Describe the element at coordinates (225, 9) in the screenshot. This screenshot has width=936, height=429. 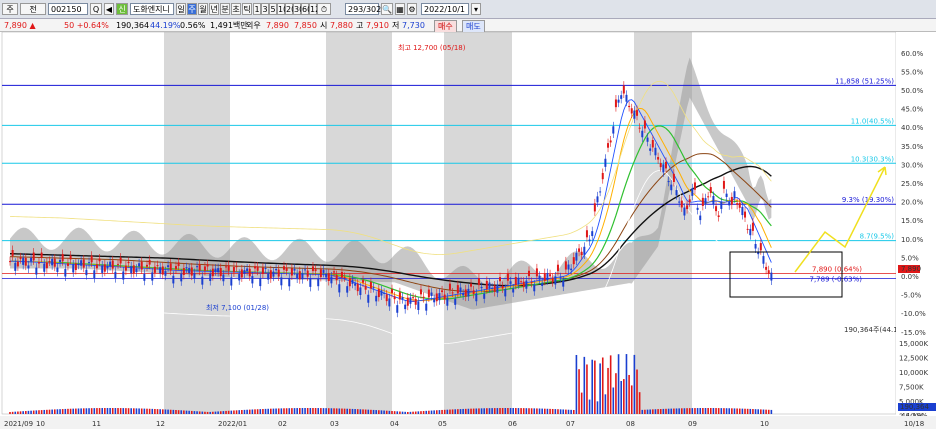
I see `period-tab-4: 분` at that location.